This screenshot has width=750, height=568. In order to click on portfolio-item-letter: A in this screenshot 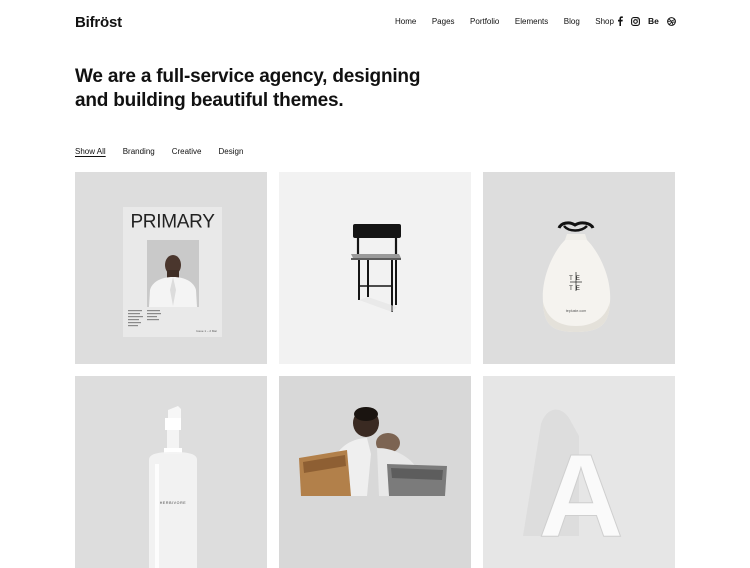, I will do `click(579, 472)`.